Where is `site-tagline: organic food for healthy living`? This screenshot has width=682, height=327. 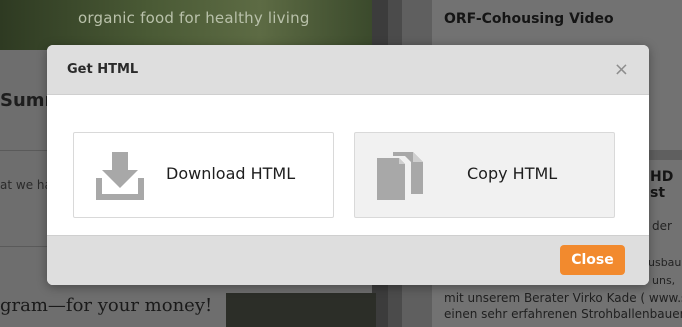
site-tagline: organic food for healthy living is located at coordinates (194, 18).